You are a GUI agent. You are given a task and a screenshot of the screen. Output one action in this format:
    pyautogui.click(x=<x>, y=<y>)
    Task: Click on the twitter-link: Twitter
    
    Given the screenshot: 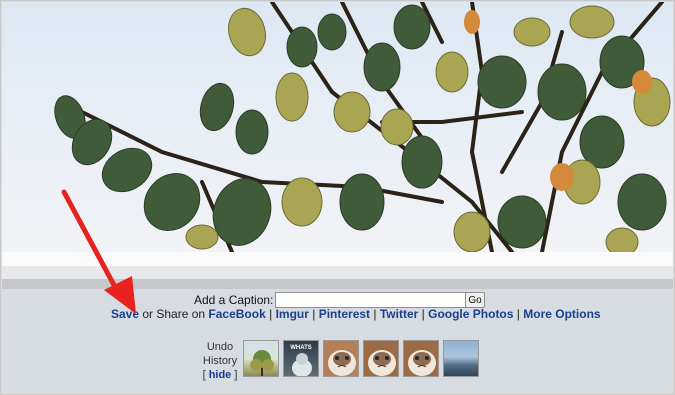 What is the action you would take?
    pyautogui.click(x=399, y=314)
    